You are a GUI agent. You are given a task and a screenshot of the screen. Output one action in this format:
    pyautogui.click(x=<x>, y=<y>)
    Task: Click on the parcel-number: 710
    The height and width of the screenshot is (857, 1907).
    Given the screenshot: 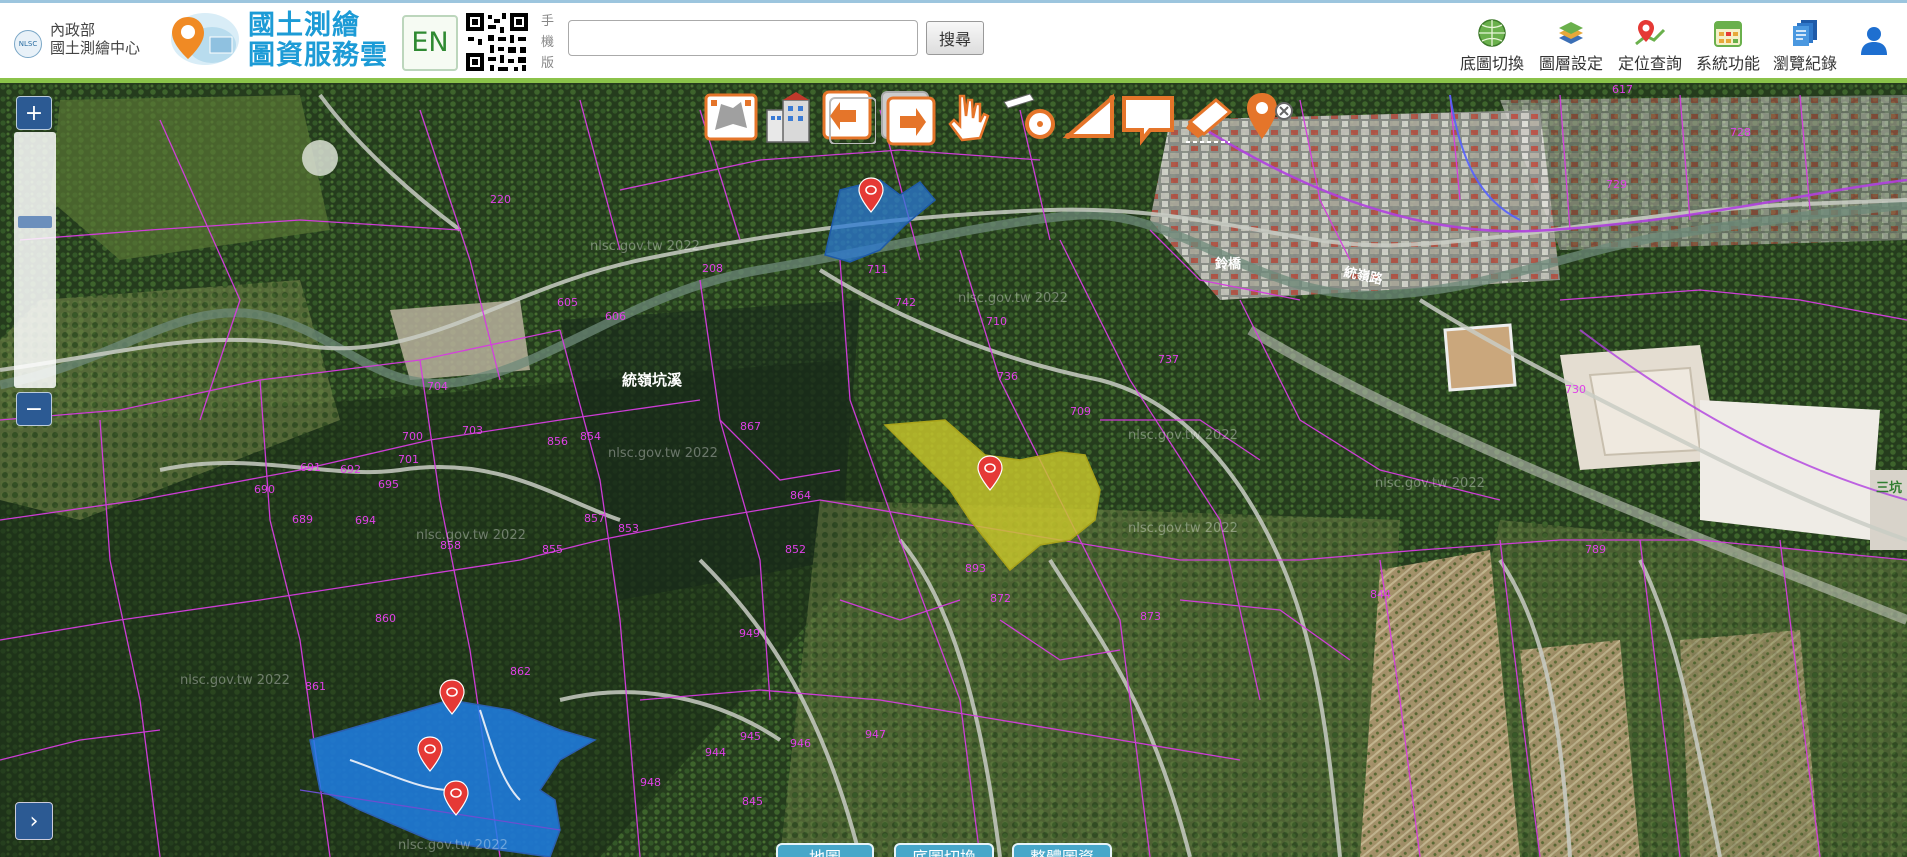 What is the action you would take?
    pyautogui.click(x=996, y=321)
    